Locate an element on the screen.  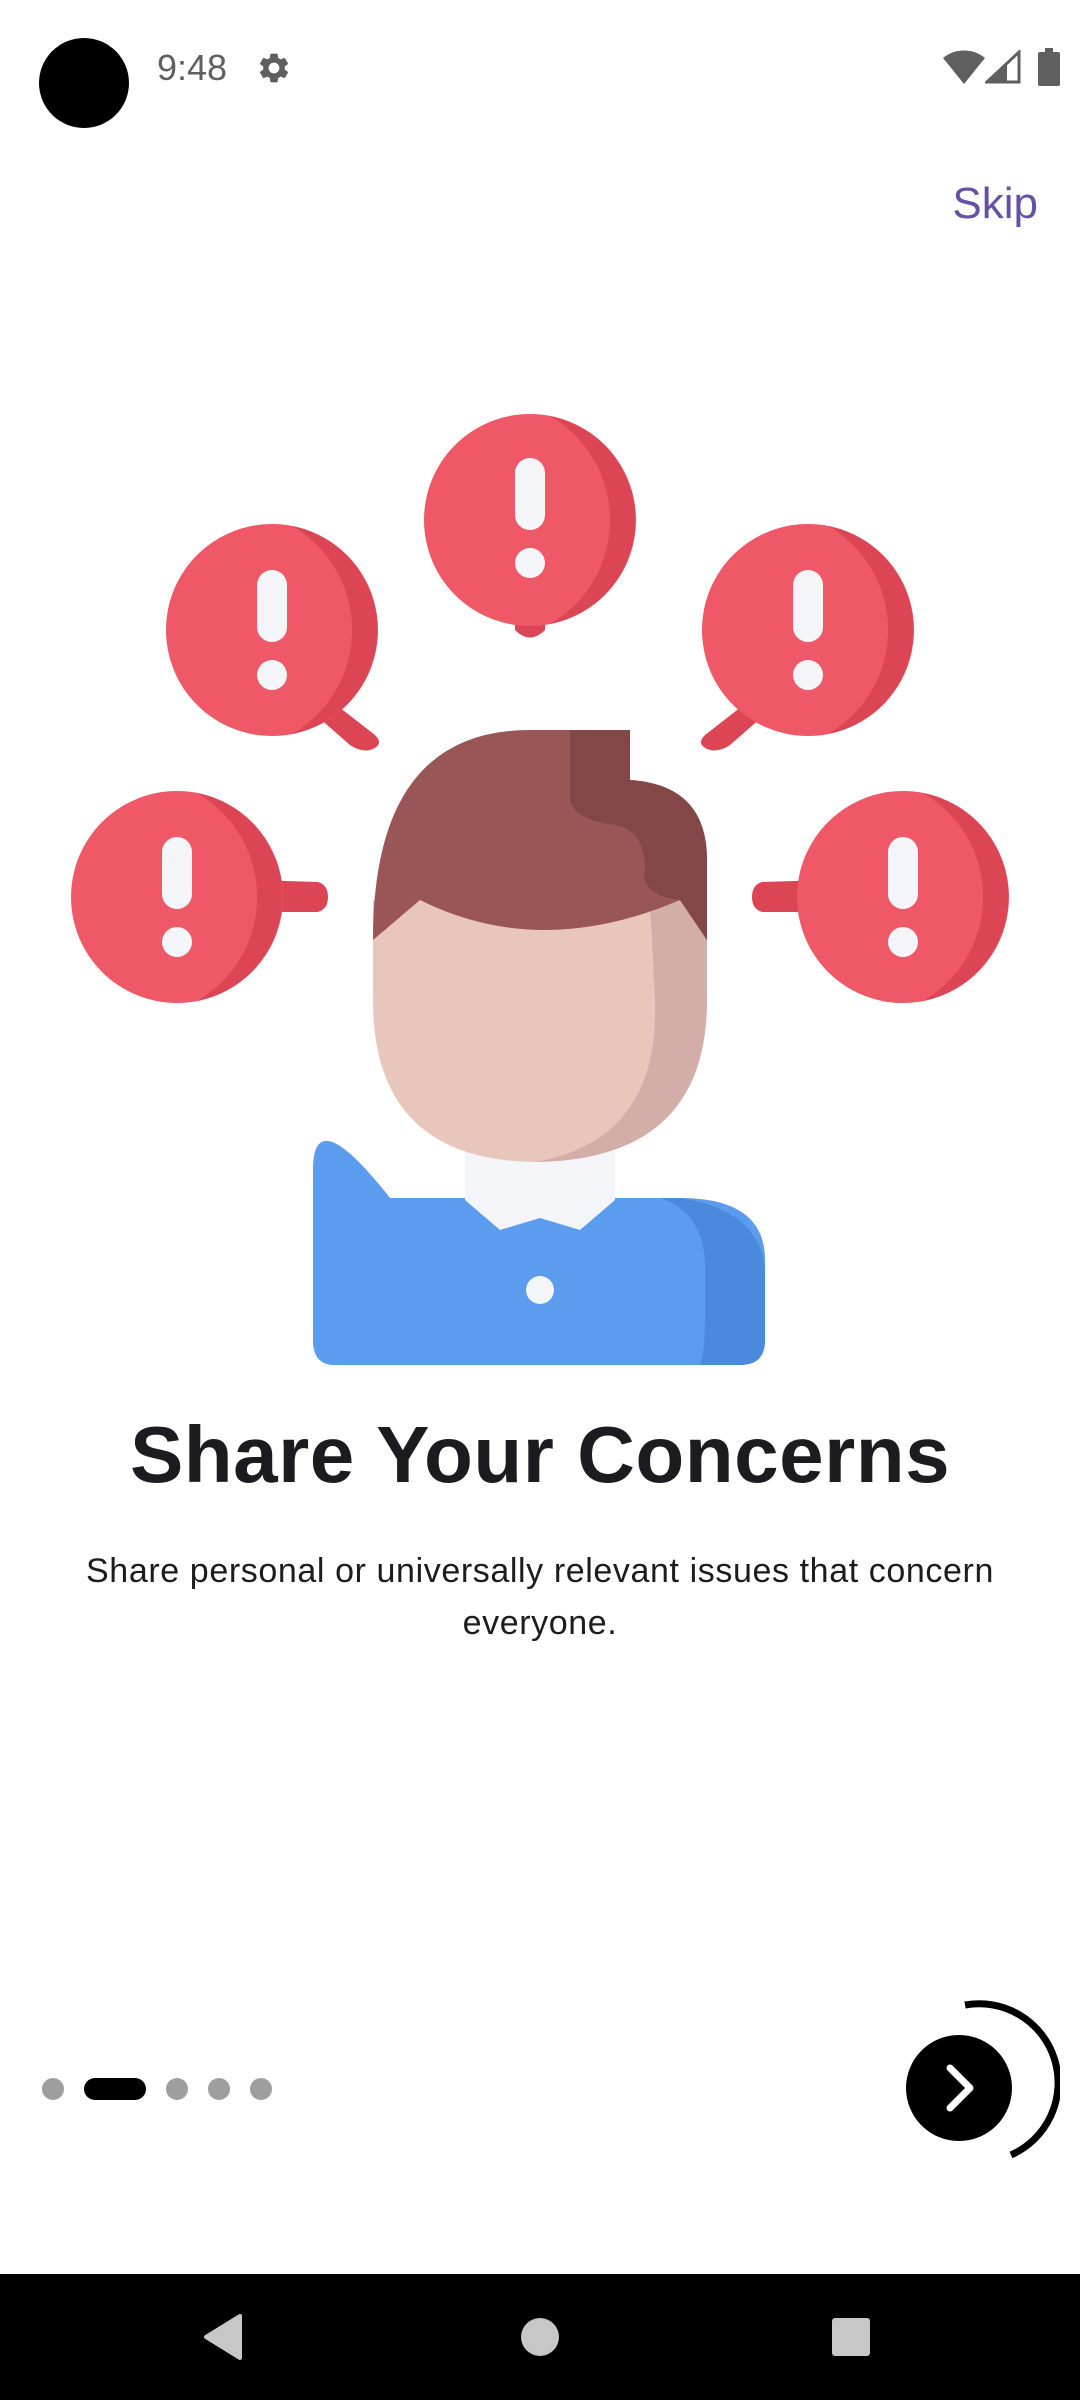
next-button-wrapper is located at coordinates (970, 2085).